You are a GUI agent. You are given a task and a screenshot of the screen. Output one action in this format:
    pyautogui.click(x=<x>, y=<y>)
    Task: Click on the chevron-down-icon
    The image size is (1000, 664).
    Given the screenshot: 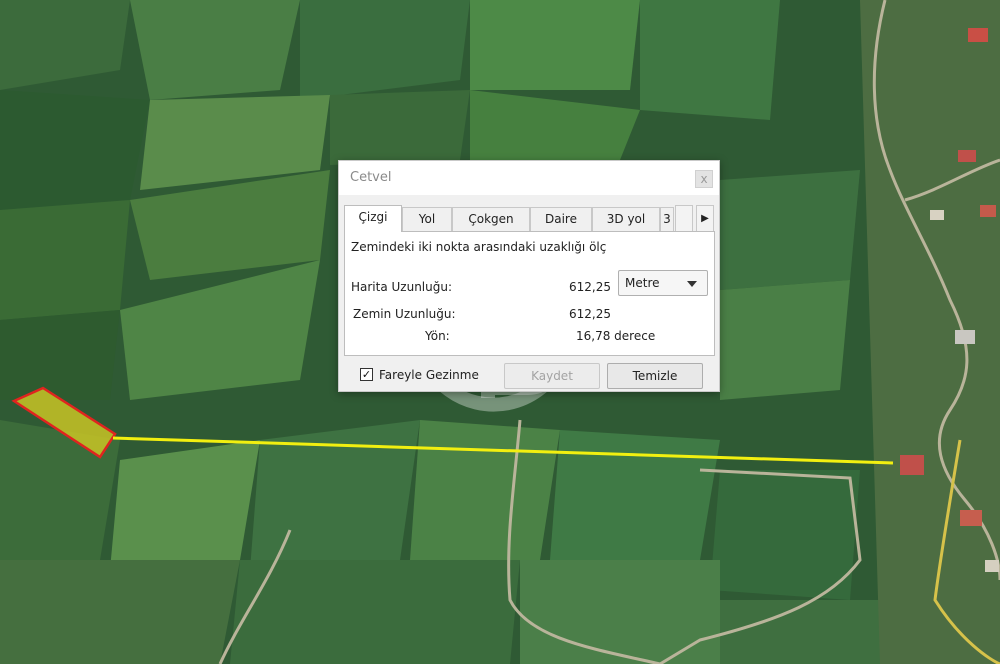 What is the action you would take?
    pyautogui.click(x=692, y=284)
    